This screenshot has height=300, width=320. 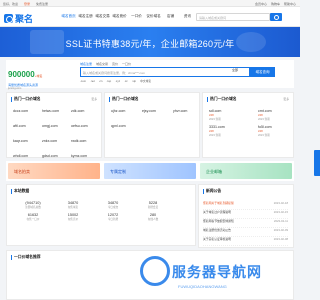 I want to click on news-item: 关于域名过户流程说明 2023-02-15, so click(x=245, y=214).